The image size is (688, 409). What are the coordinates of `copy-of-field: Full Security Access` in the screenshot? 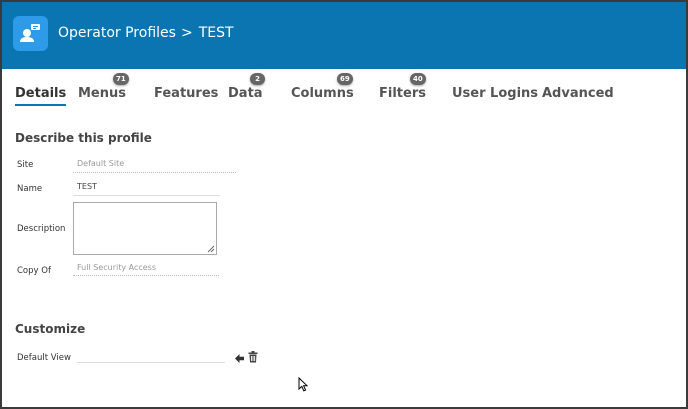 It's located at (116, 267).